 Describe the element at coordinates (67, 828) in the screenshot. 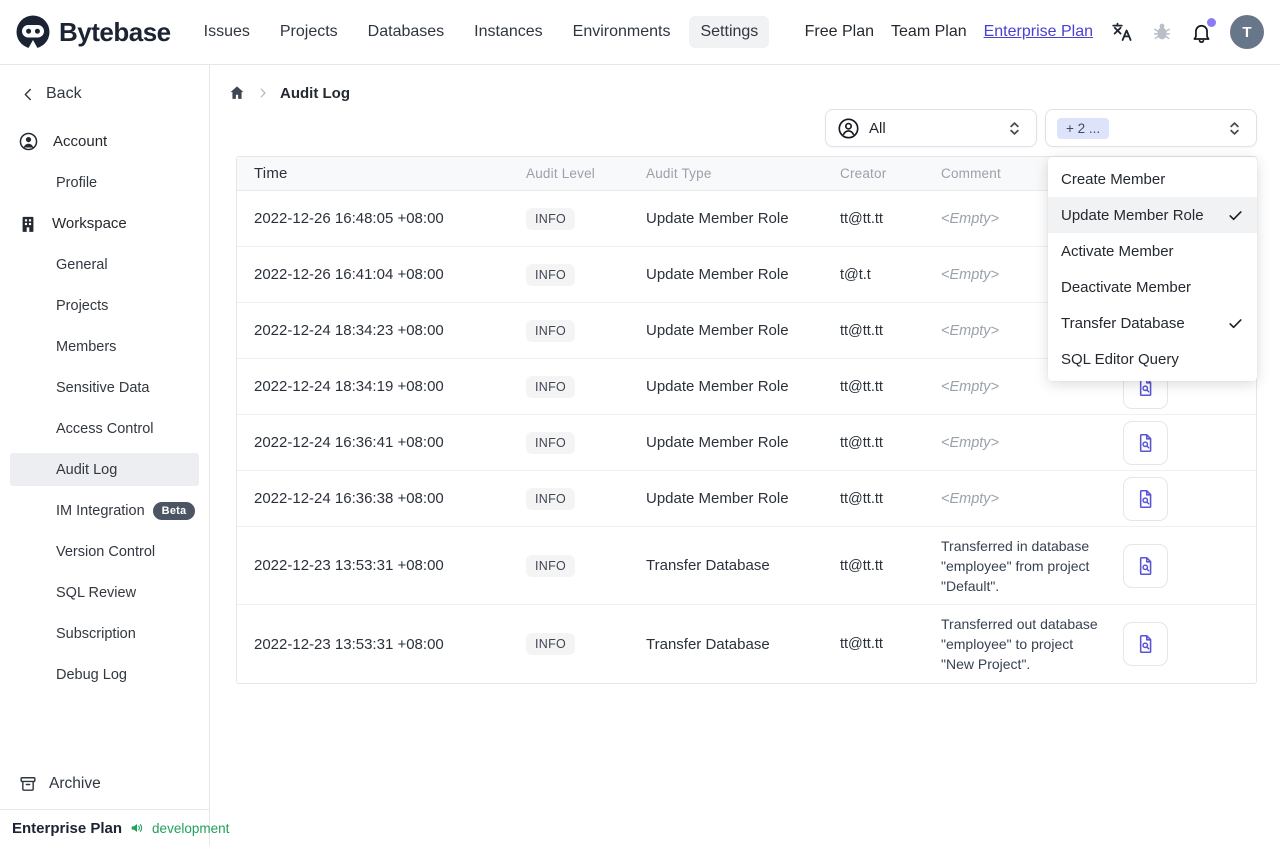

I see `current-plan-label: Enterprise Plan` at that location.